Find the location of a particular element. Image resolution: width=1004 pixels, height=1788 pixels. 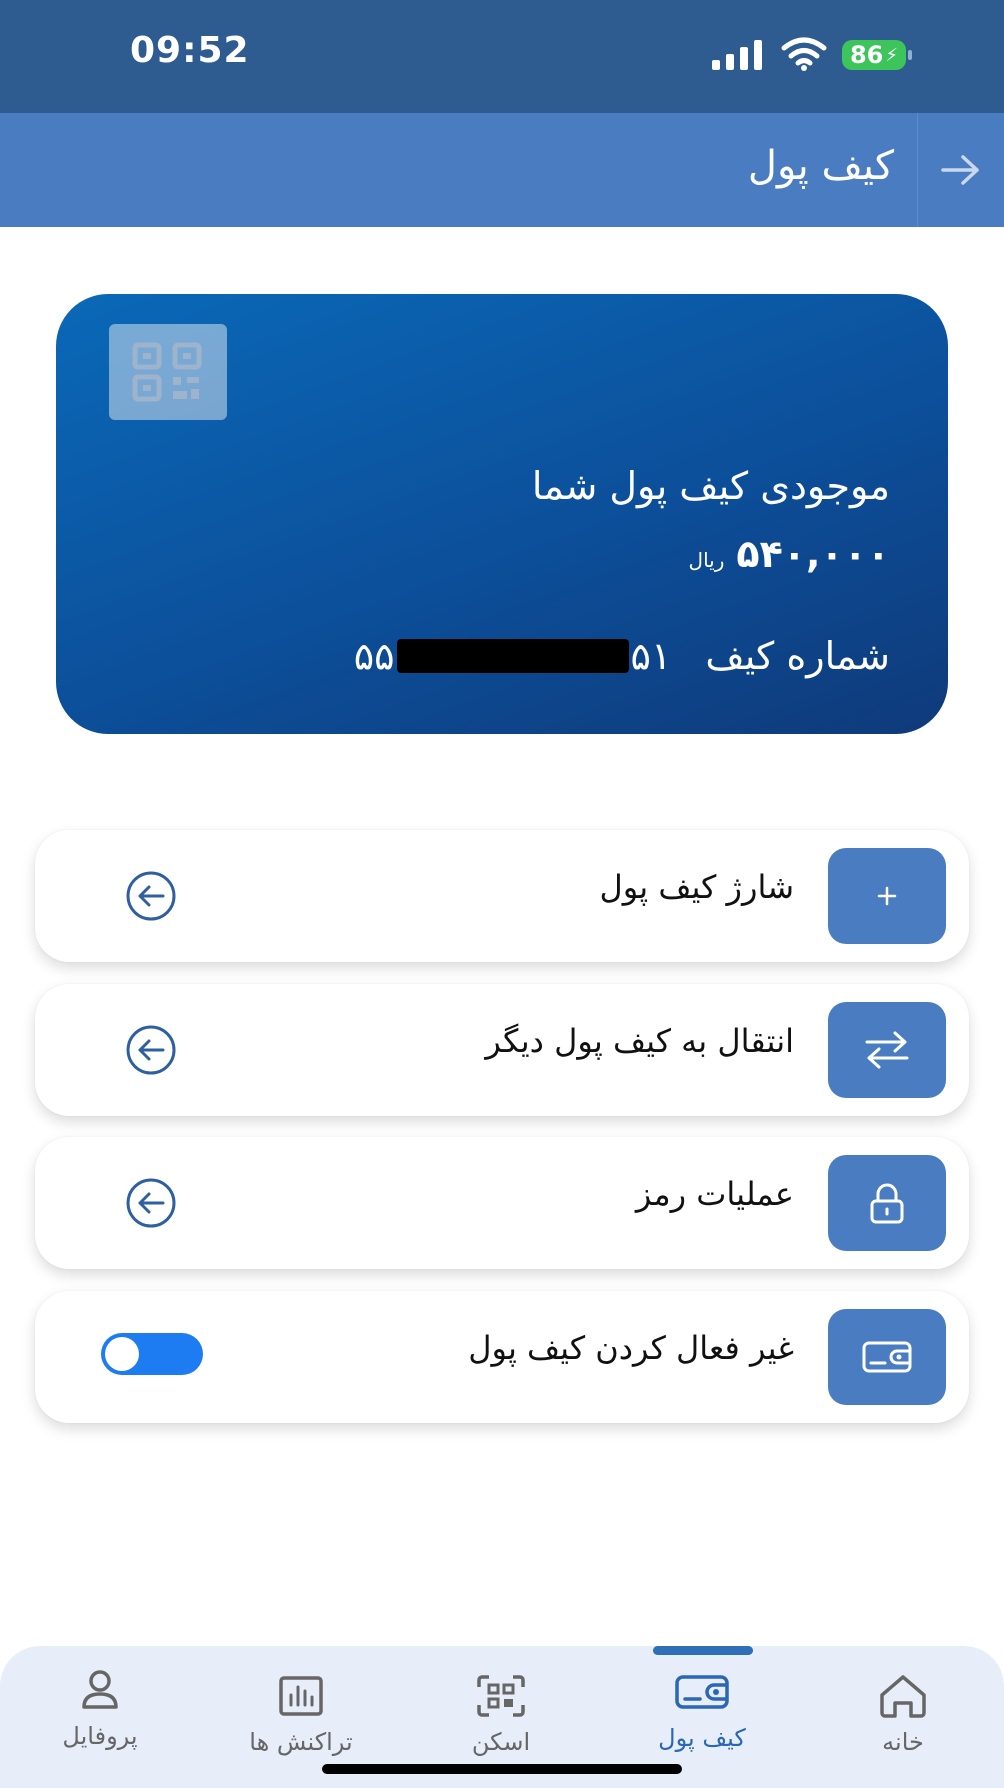

wallet-number-masked: ۵۵ ۵۱ is located at coordinates (513, 656).